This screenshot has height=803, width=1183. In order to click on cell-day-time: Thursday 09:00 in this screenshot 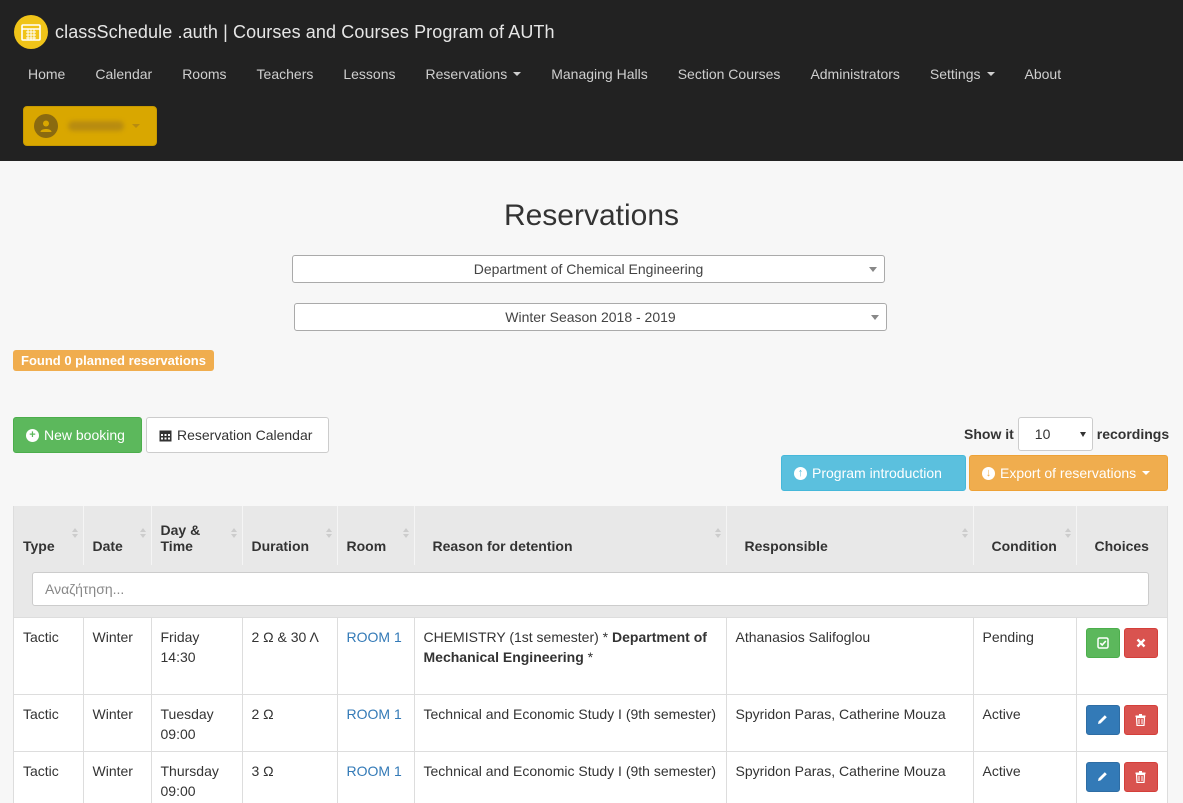, I will do `click(197, 776)`.